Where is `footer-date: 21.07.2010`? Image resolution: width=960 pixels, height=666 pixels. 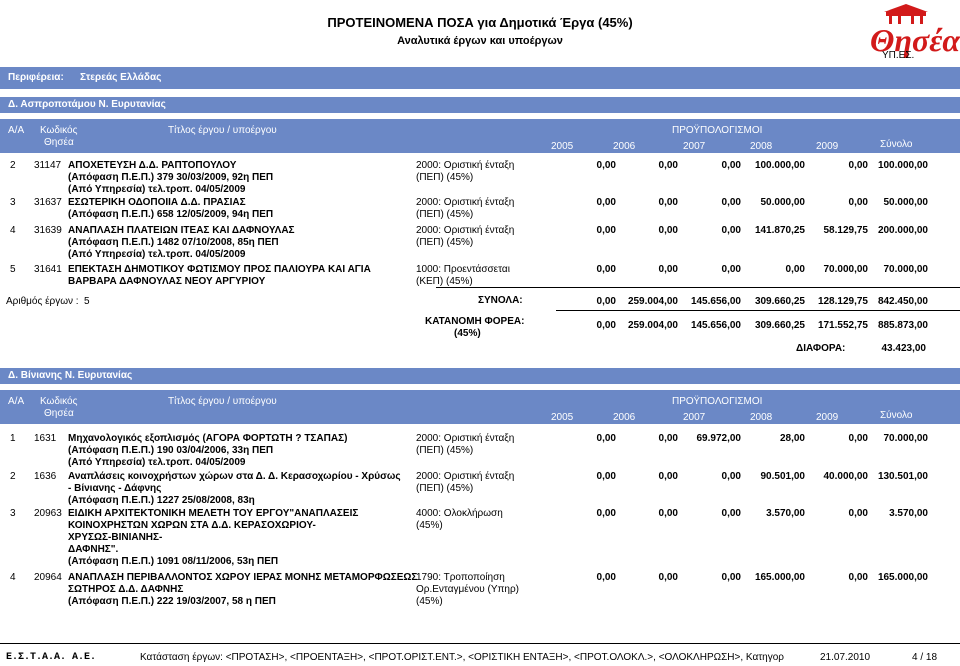 footer-date: 21.07.2010 is located at coordinates (845, 657).